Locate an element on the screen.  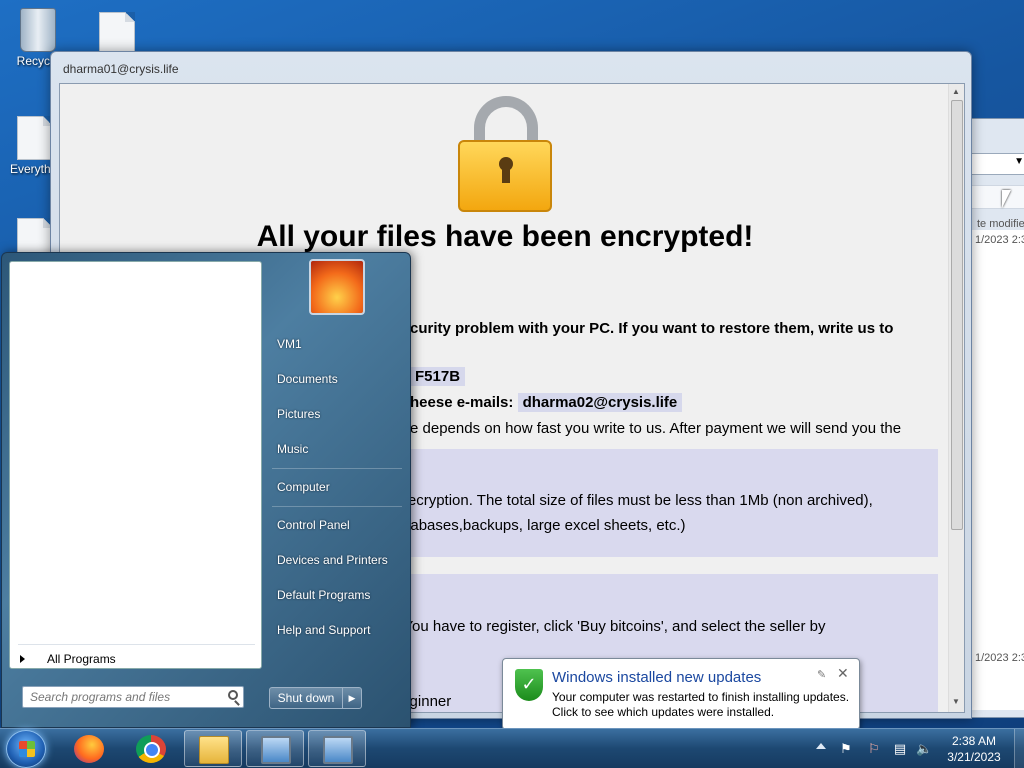
search-icon is located at coordinates (233, 695).